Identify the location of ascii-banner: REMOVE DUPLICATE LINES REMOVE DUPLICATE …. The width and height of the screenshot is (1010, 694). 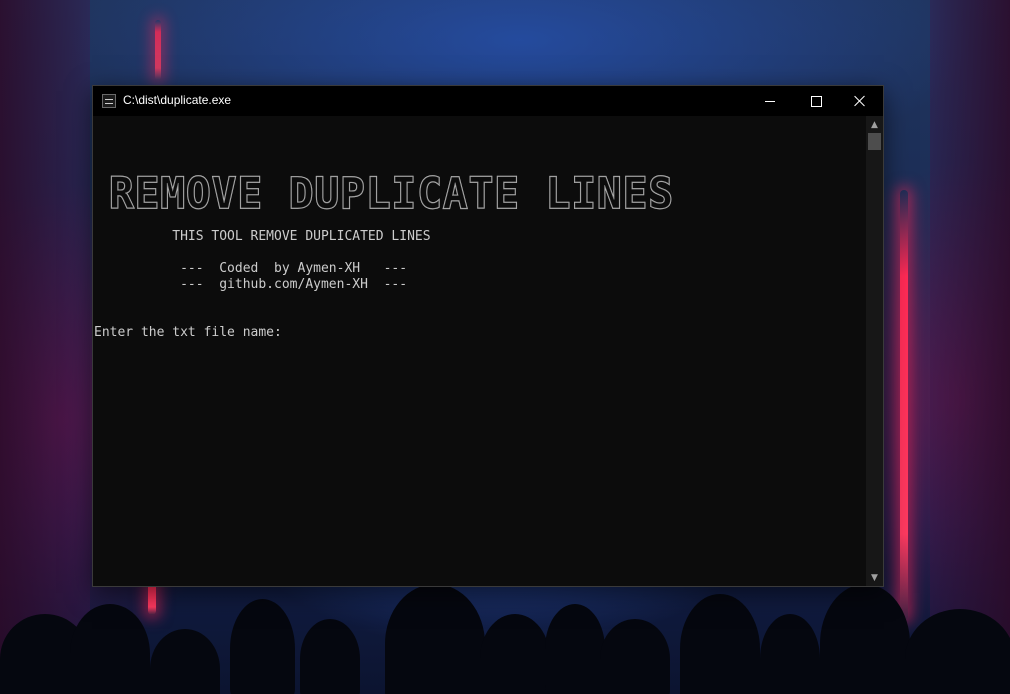
(391, 193).